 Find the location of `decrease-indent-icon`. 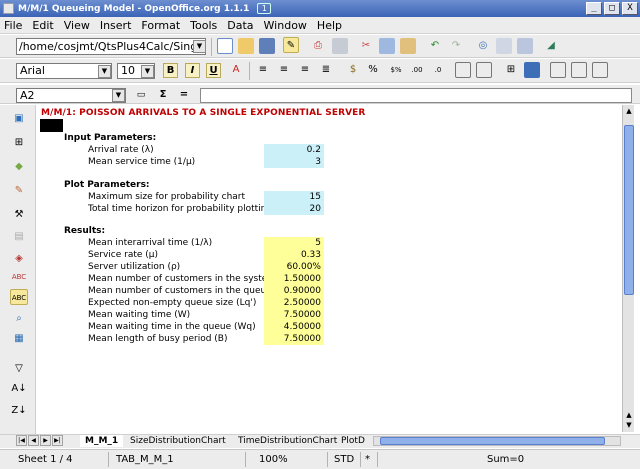

decrease-indent-icon is located at coordinates (463, 70).